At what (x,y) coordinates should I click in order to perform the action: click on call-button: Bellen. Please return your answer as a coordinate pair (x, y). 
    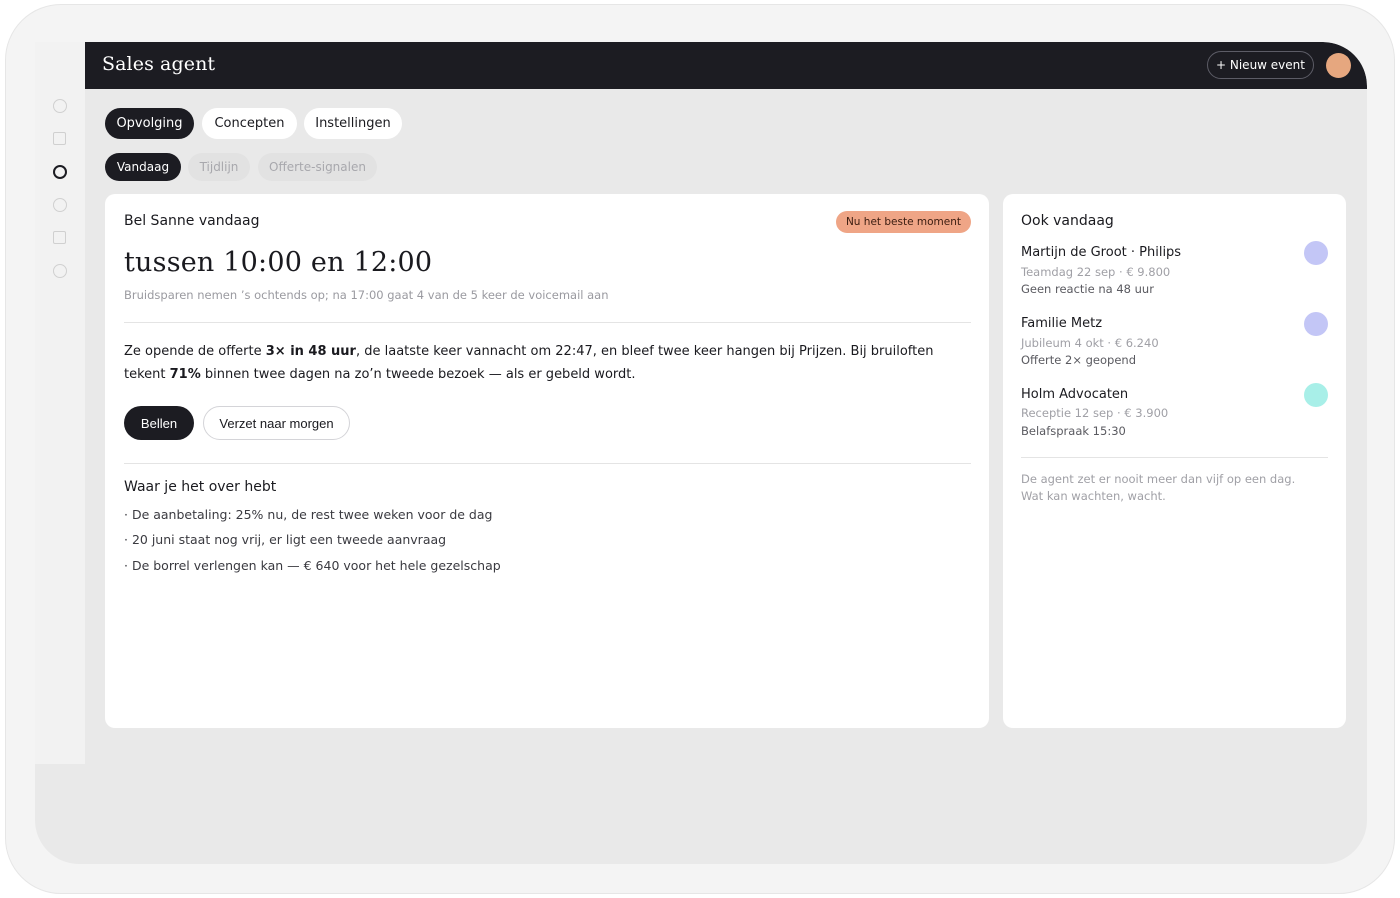
    Looking at the image, I should click on (159, 423).